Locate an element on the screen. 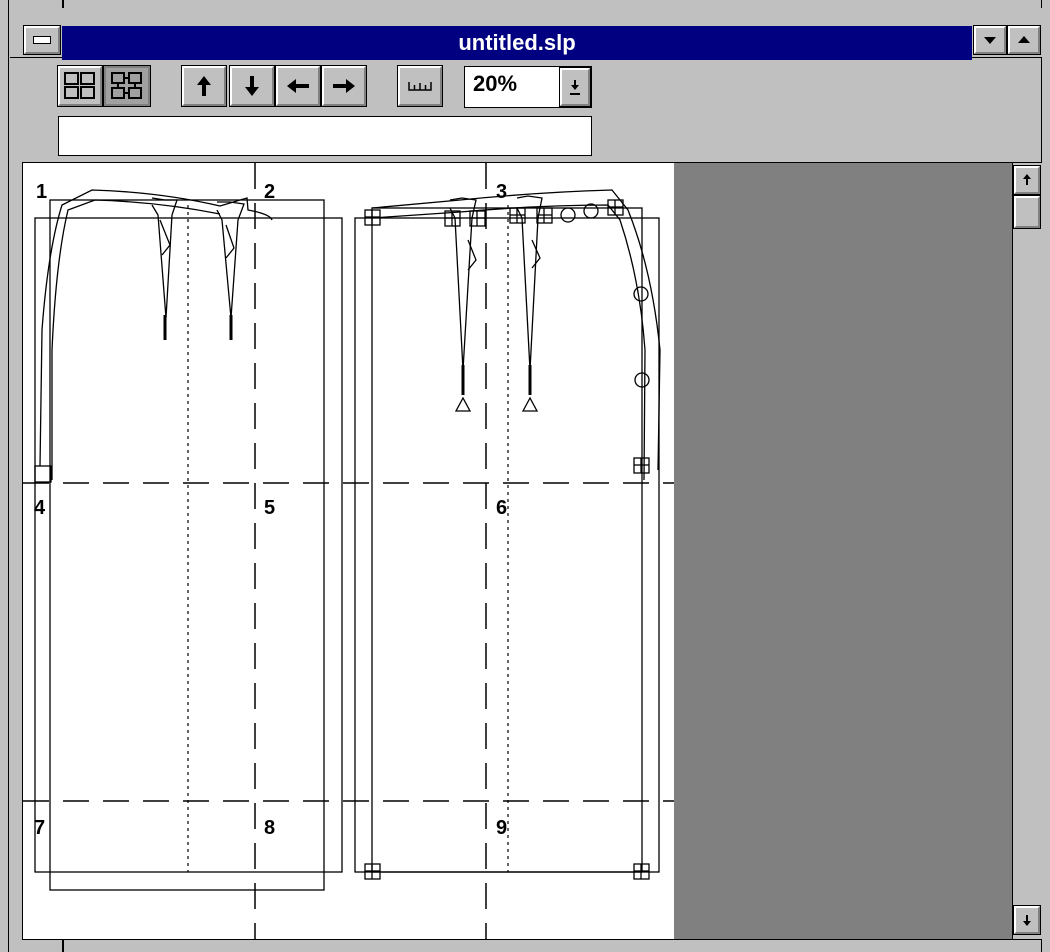 The height and width of the screenshot is (952, 1050). scroll-up-icon is located at coordinates (1027, 179).